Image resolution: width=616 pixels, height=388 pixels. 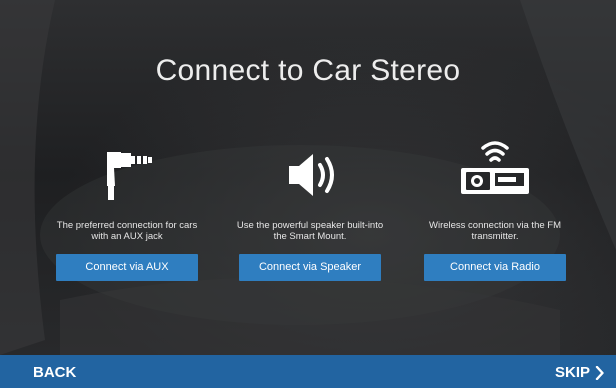 I want to click on connect-radio-button: Connect via Radio, so click(x=495, y=267).